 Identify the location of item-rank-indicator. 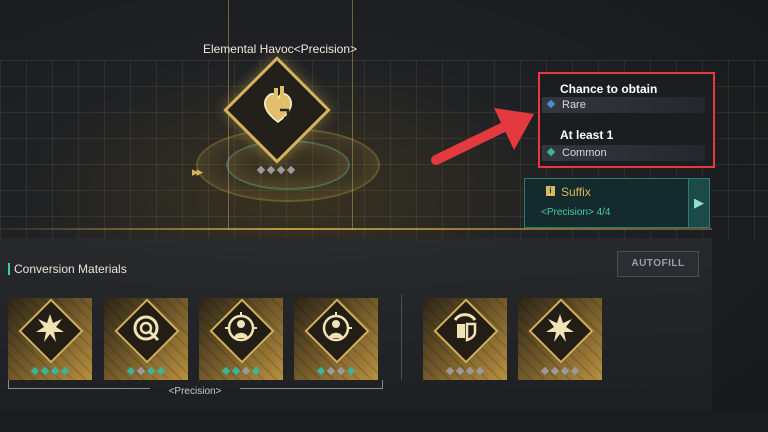
(276, 170).